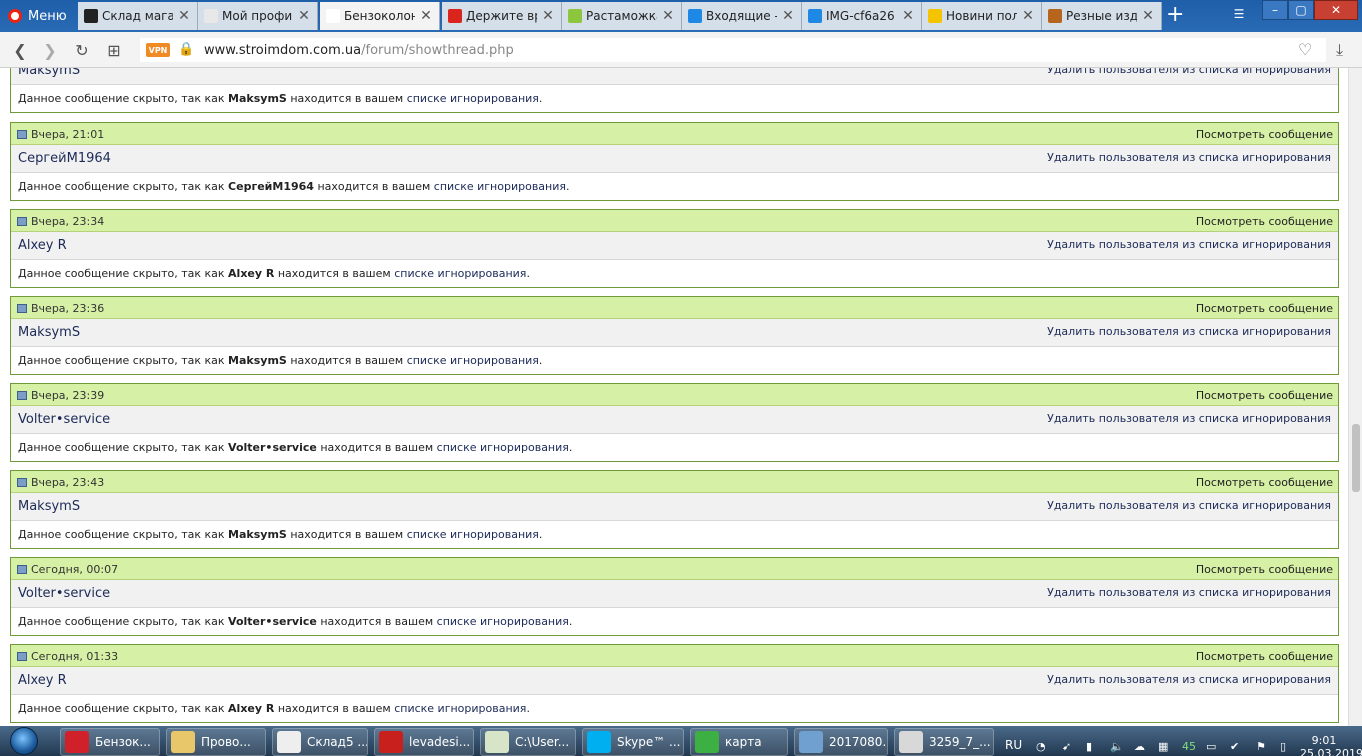 This screenshot has height=756, width=1362. What do you see at coordinates (1043, 746) in the screenshot?
I see `network-status-icon: ◔` at bounding box center [1043, 746].